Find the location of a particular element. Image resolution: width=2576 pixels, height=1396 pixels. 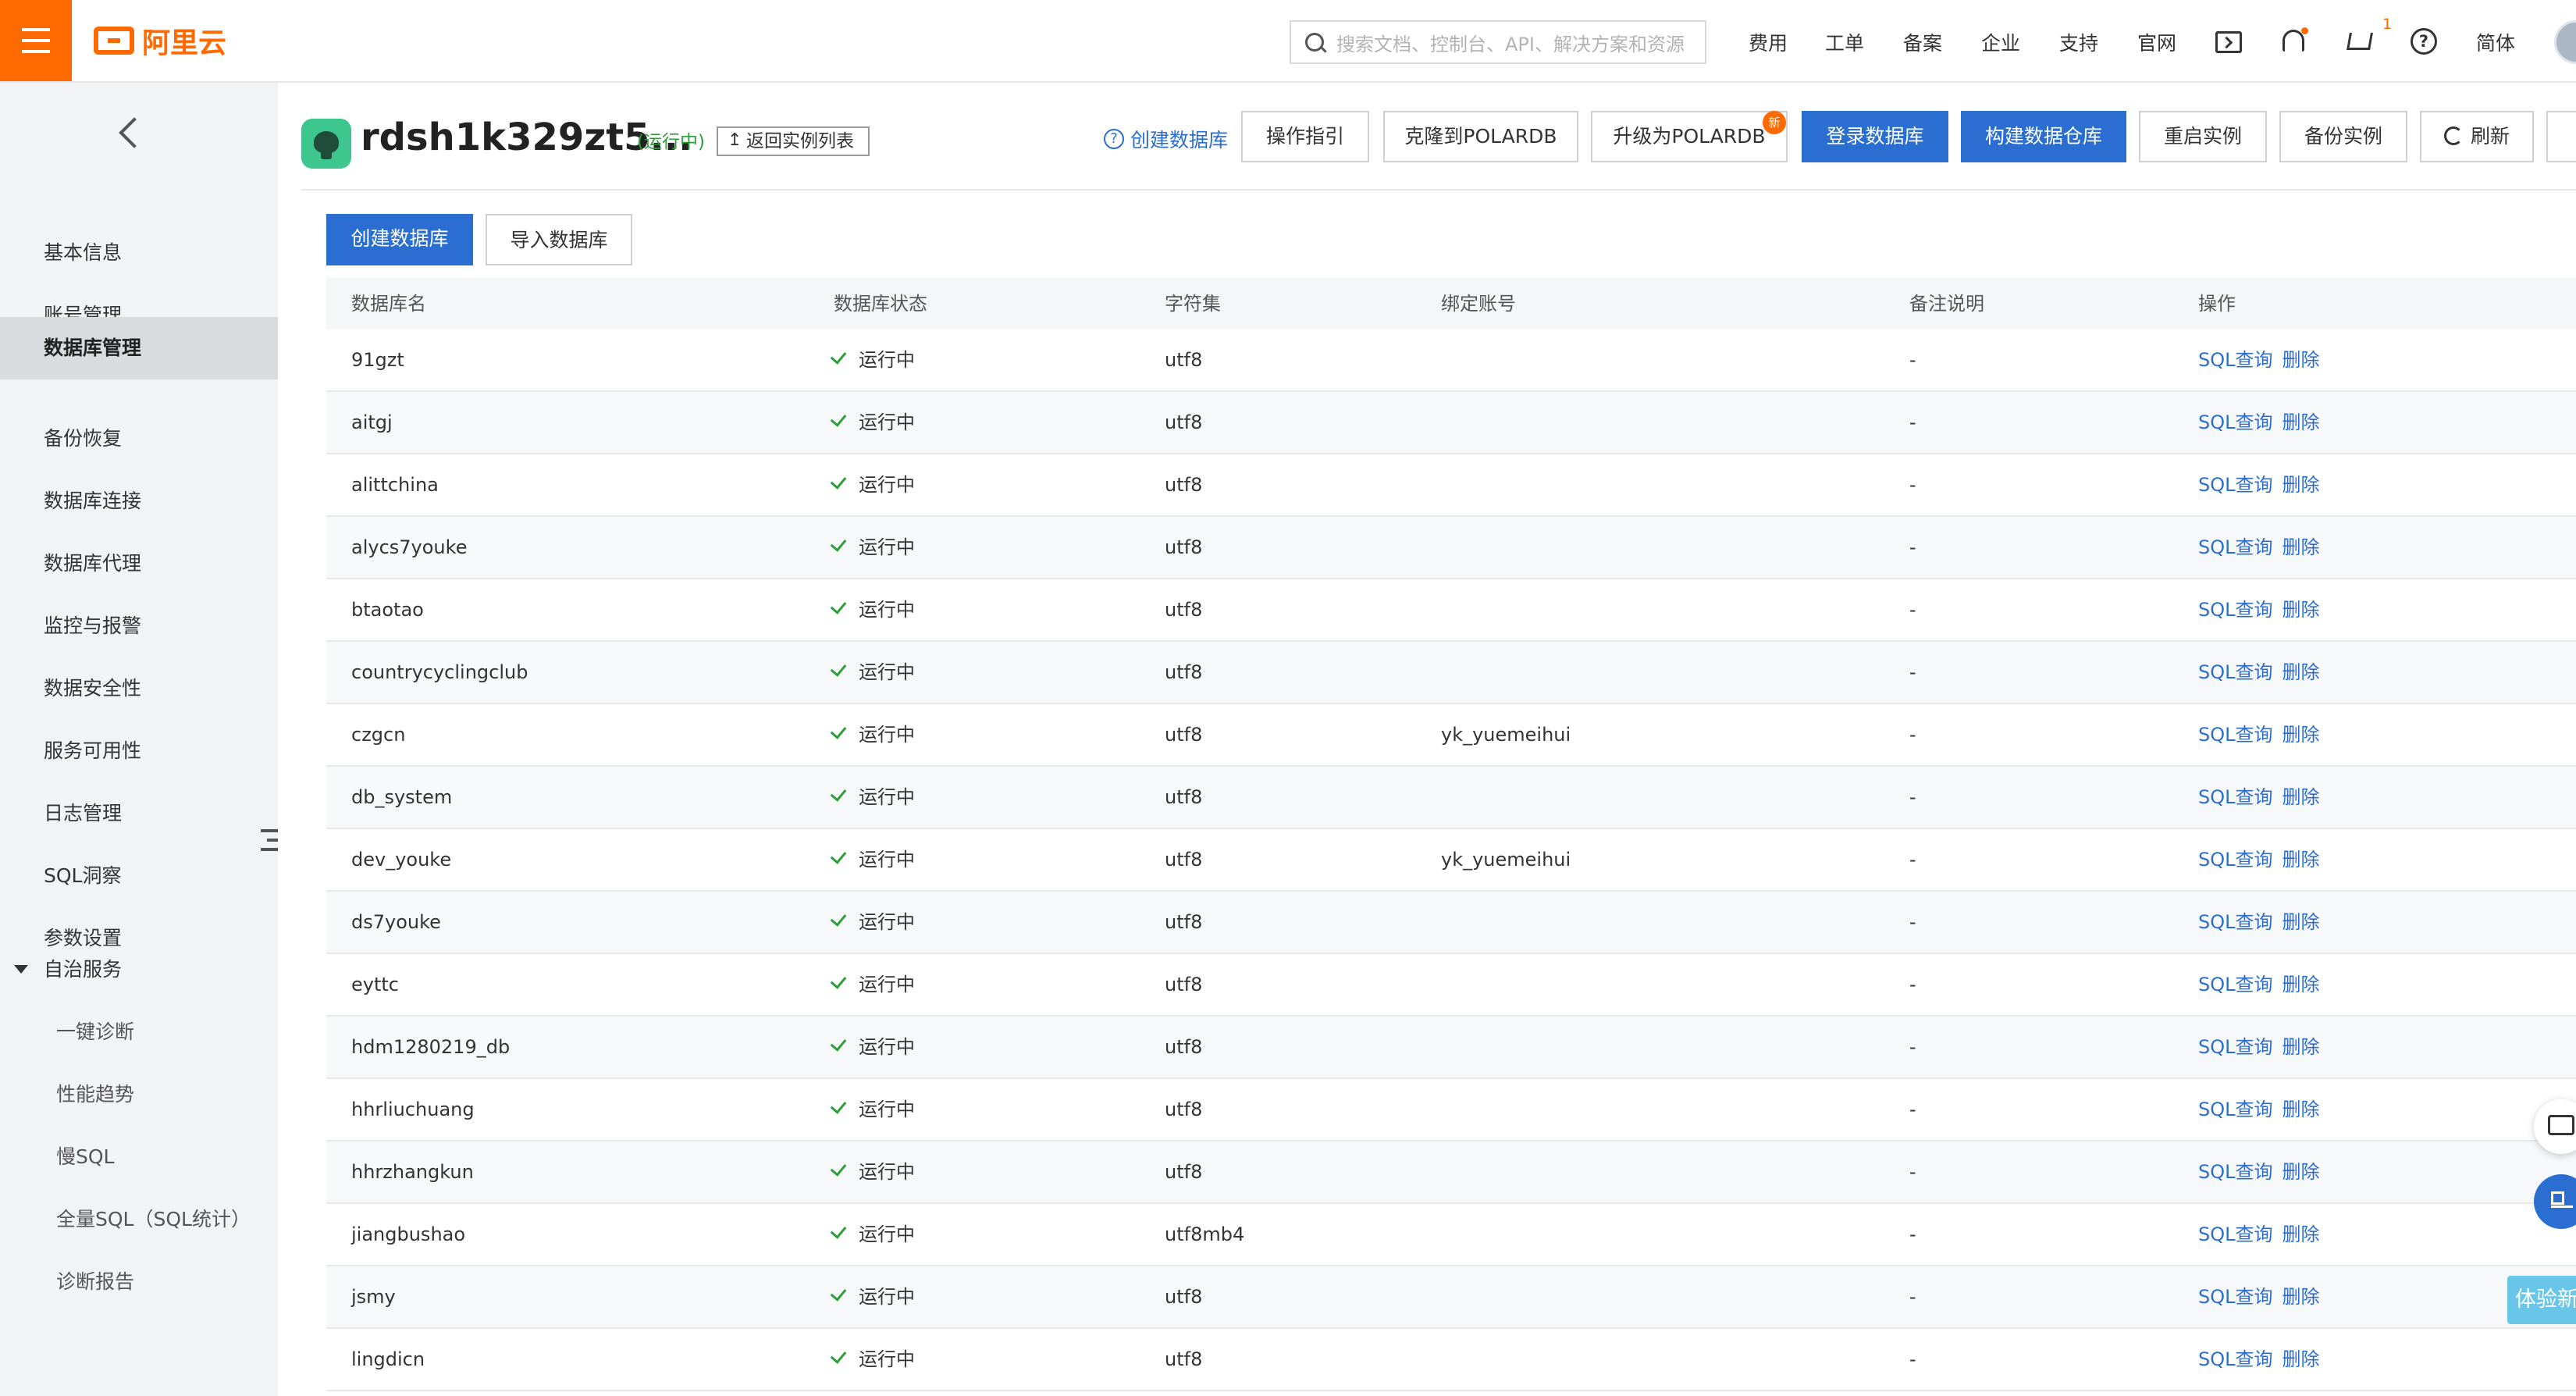

nav-billing: 费用 is located at coordinates (1768, 42).